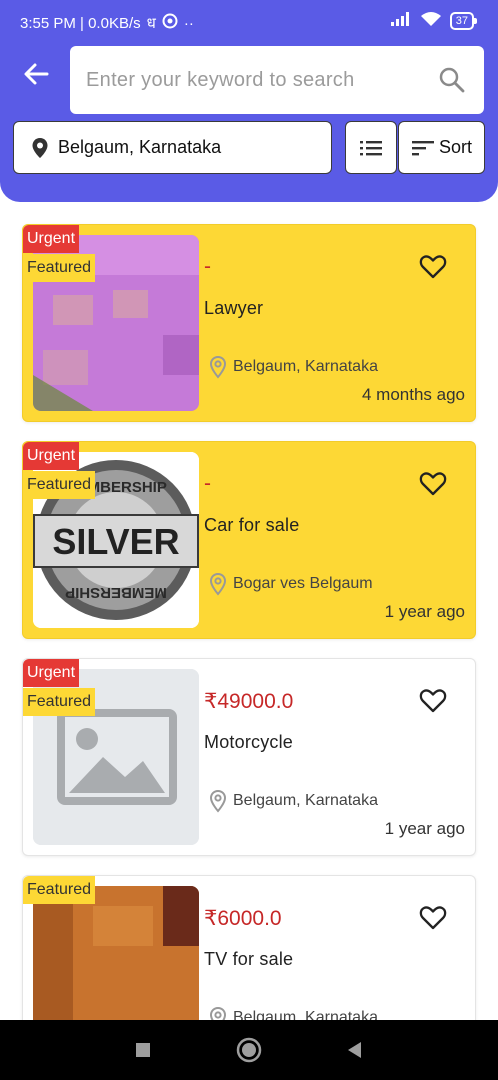 The height and width of the screenshot is (1080, 498). What do you see at coordinates (151, 23) in the screenshot?
I see `status-extra: ध` at bounding box center [151, 23].